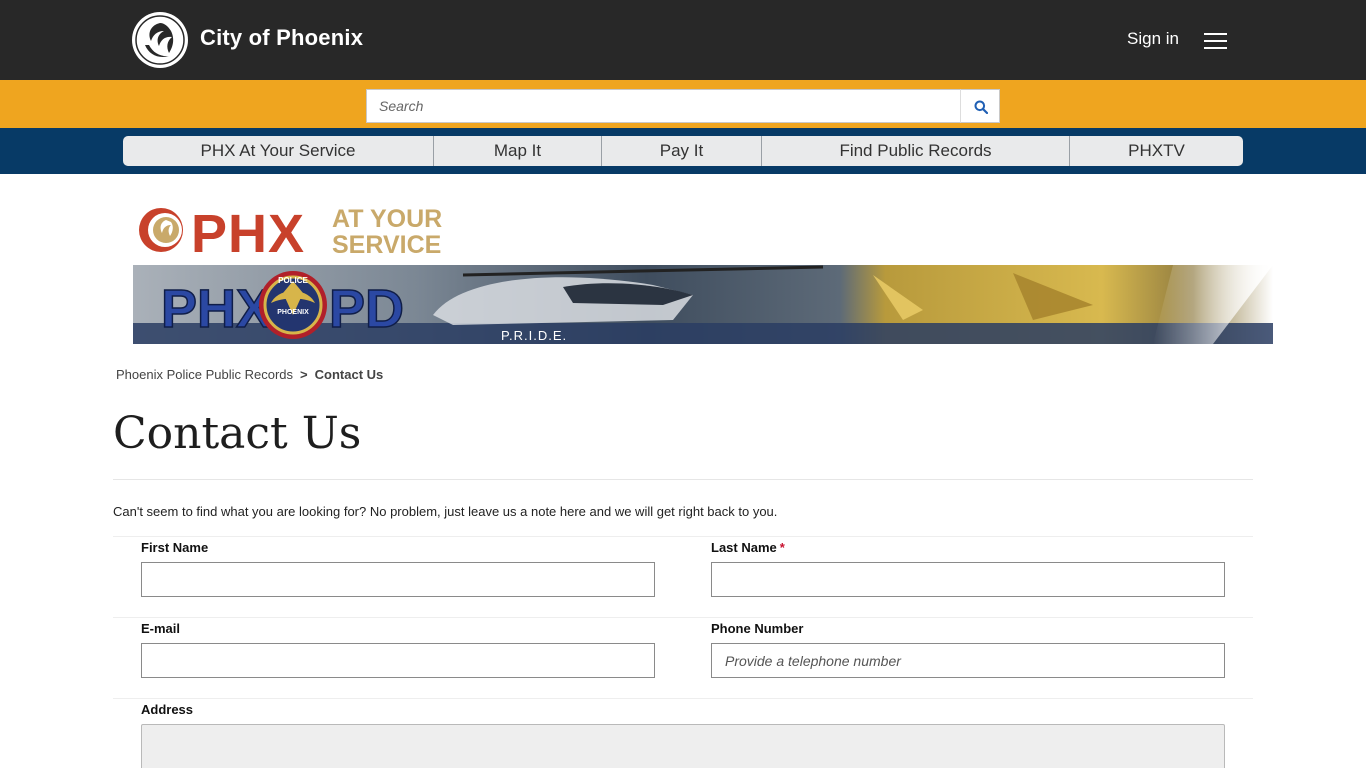 Image resolution: width=1366 pixels, height=768 pixels. What do you see at coordinates (386, 244) in the screenshot?
I see `phx-logo-tagline-2: SERVICE` at bounding box center [386, 244].